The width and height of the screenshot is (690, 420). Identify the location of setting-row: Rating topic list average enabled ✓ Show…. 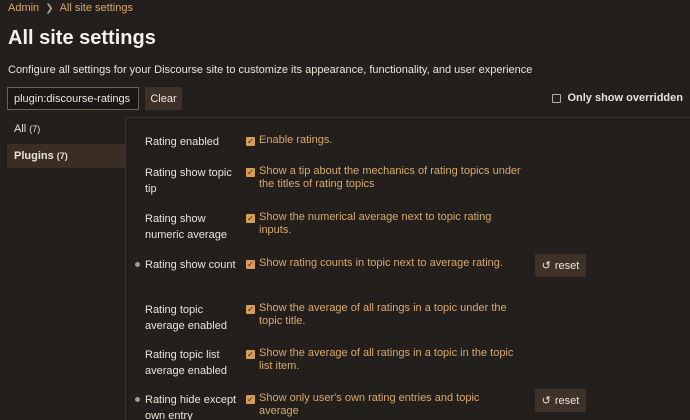
(361, 364).